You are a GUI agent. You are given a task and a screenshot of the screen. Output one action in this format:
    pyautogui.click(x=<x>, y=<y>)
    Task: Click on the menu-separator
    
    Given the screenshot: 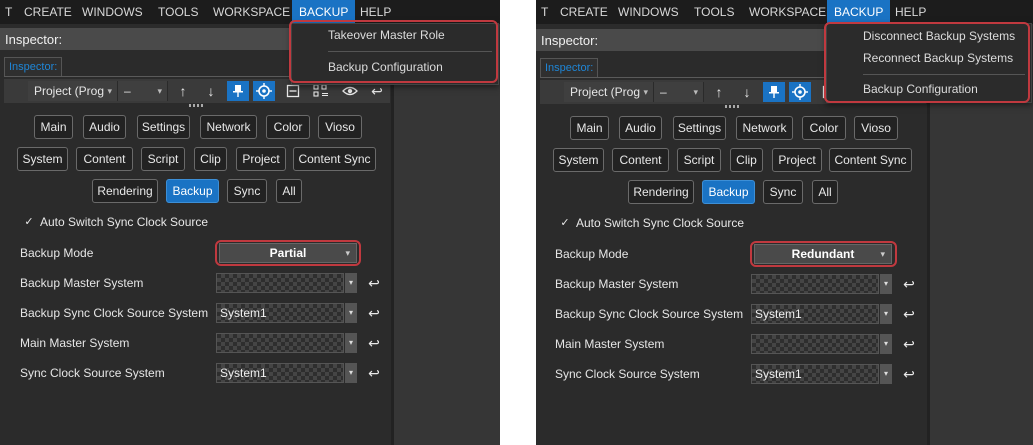 What is the action you would take?
    pyautogui.click(x=944, y=74)
    